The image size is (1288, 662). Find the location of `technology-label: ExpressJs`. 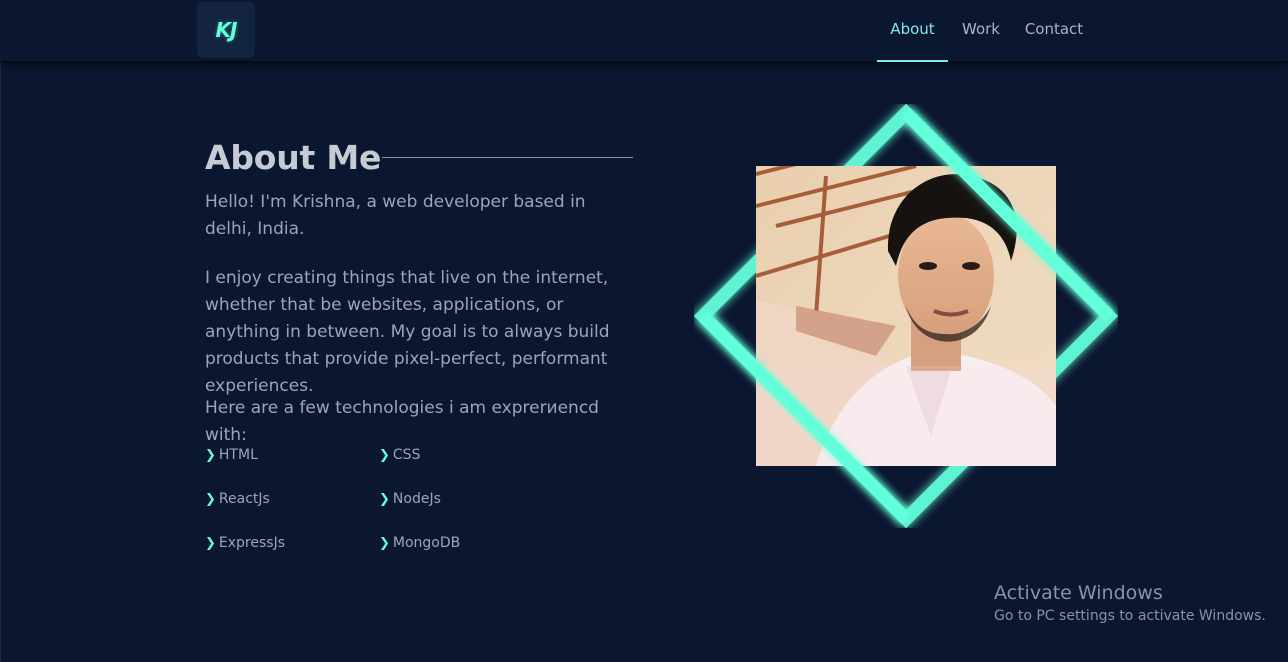

technology-label: ExpressJs is located at coordinates (251, 543).